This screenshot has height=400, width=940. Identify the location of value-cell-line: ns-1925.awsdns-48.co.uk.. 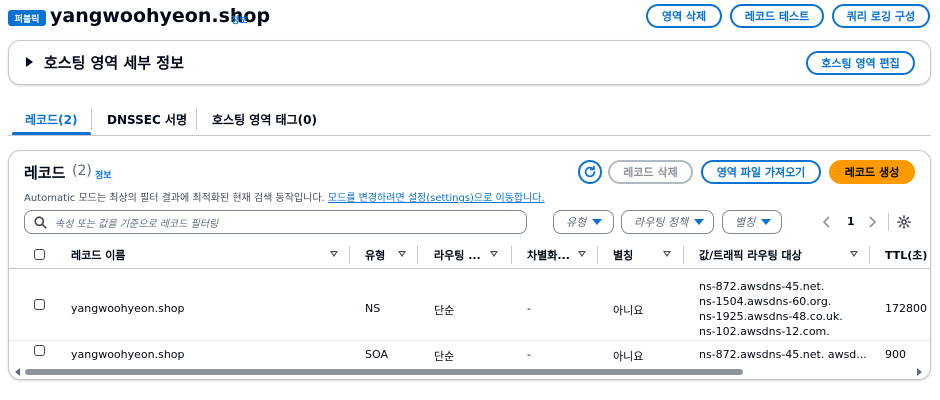
(771, 316).